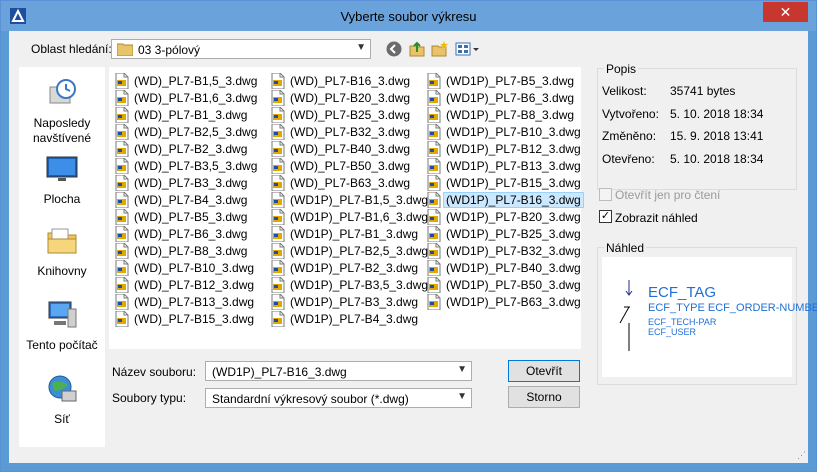 Image resolution: width=817 pixels, height=472 pixels. I want to click on place-recent: Naposledy navštívené, so click(62, 111).